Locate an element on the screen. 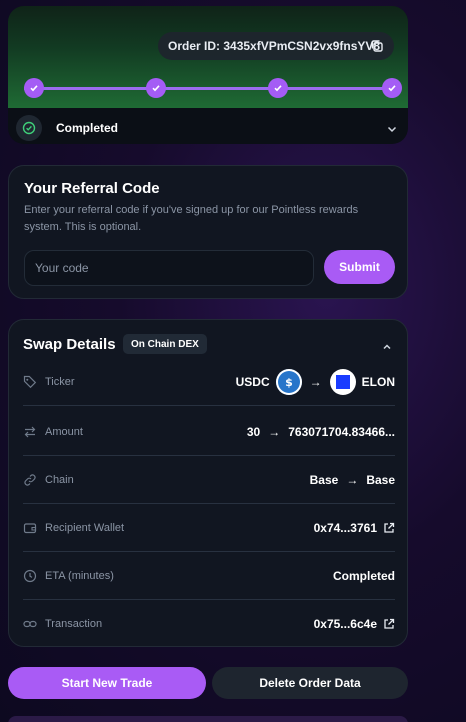 The height and width of the screenshot is (722, 466). from-chain: Base is located at coordinates (324, 479).